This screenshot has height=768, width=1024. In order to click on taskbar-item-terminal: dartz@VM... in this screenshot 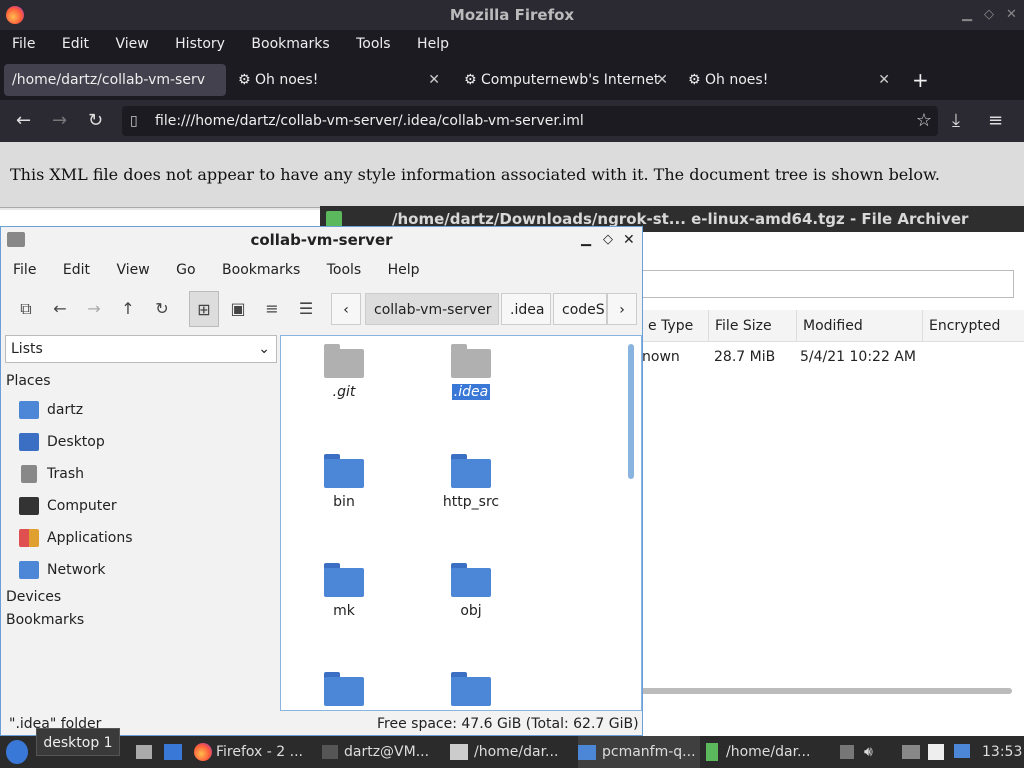, I will do `click(381, 752)`.